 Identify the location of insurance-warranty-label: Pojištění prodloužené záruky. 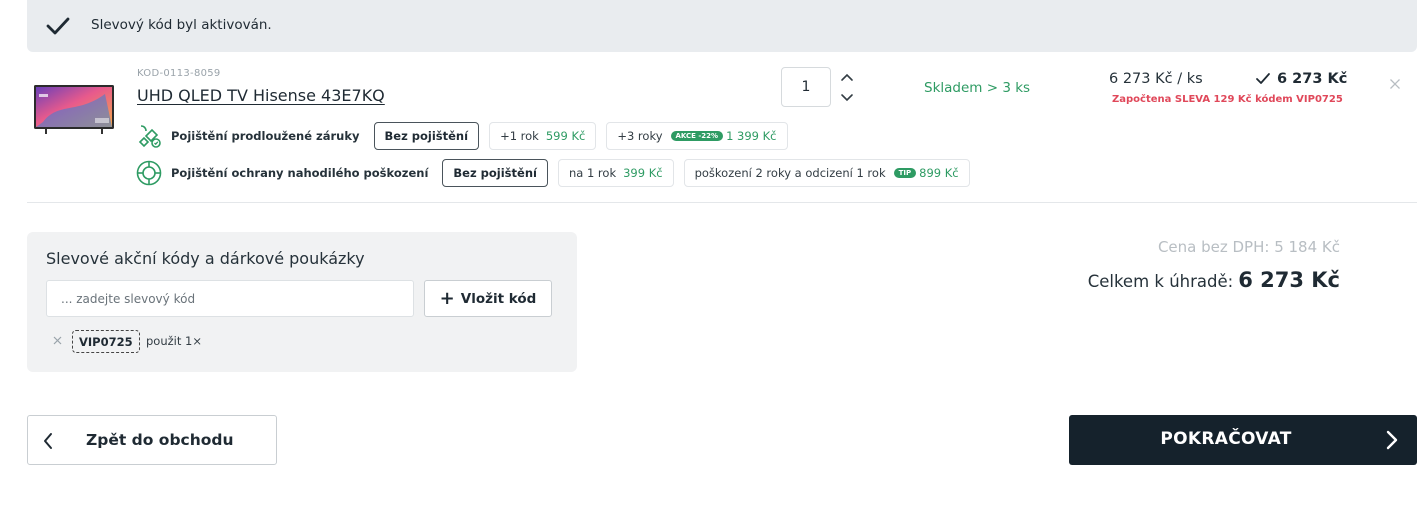
(265, 136).